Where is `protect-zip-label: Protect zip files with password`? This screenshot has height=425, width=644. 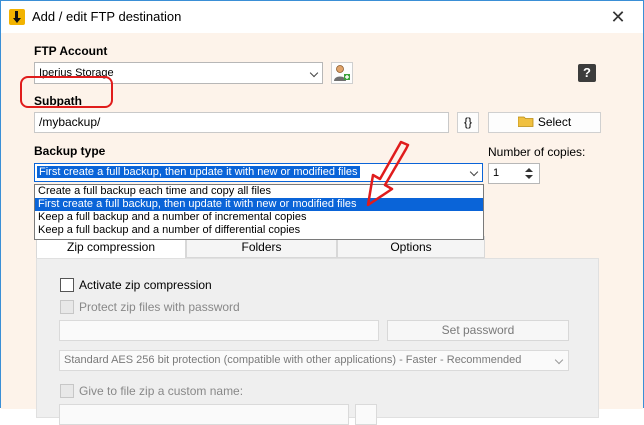
protect-zip-label: Protect zip files with password is located at coordinates (159, 307).